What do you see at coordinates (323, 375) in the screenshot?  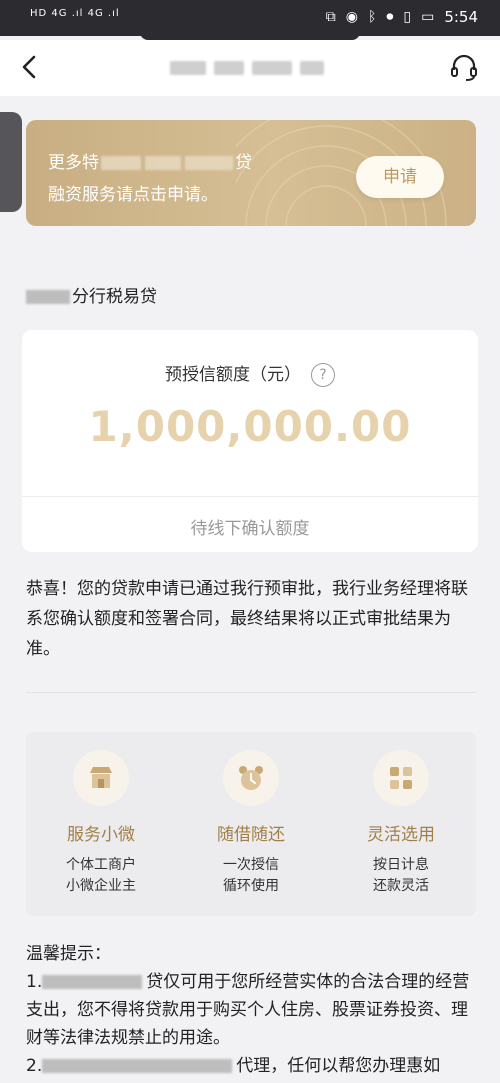 I see `help-icon: ?` at bounding box center [323, 375].